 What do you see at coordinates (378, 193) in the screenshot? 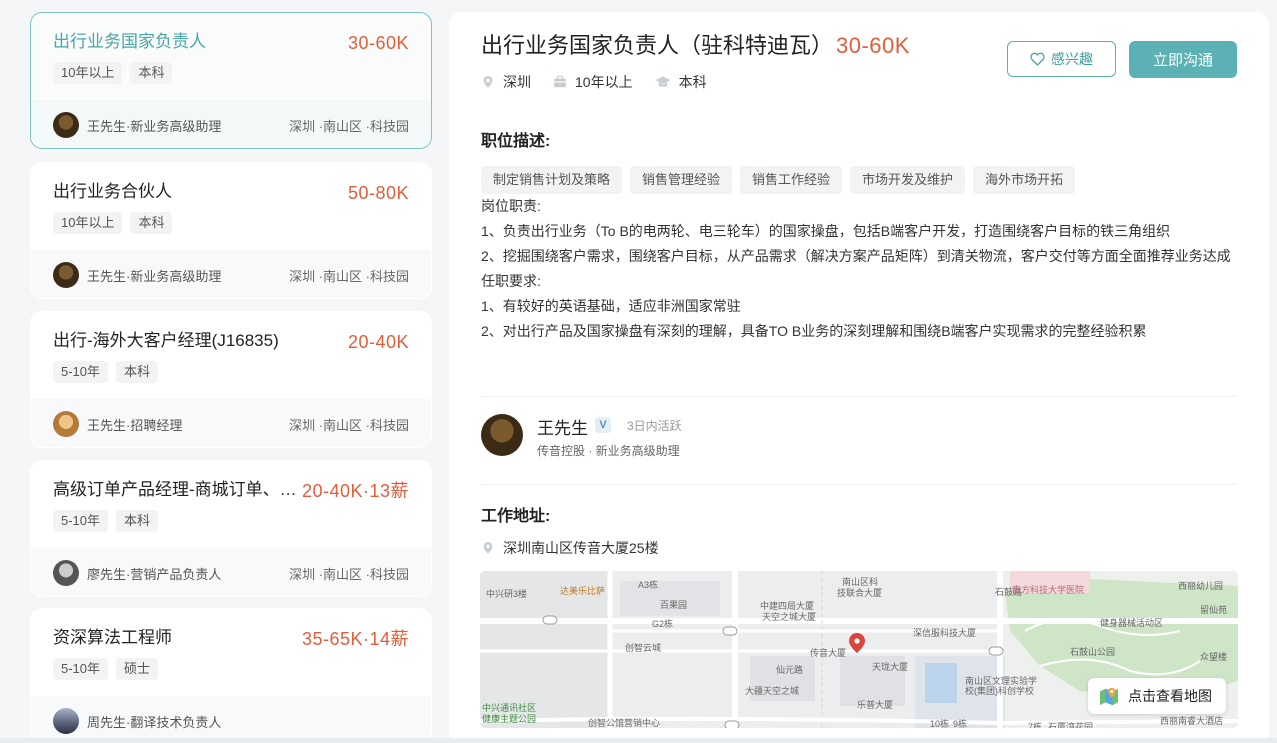
I see `job-salary: 50-80K` at bounding box center [378, 193].